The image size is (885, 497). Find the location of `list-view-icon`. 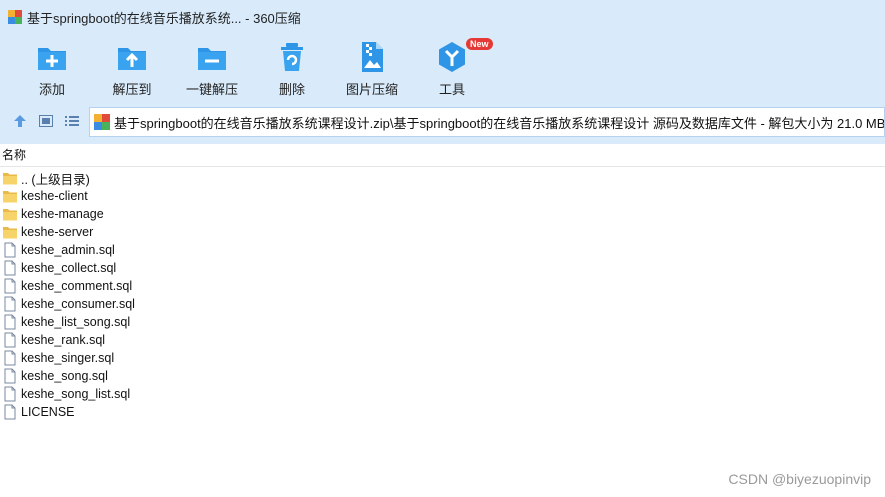

list-view-icon is located at coordinates (72, 121).